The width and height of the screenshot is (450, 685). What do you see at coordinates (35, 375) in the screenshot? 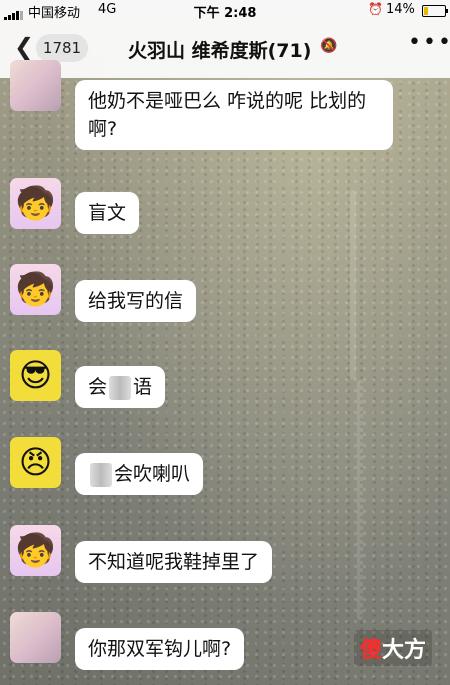
I see `avatar: 😎` at bounding box center [35, 375].